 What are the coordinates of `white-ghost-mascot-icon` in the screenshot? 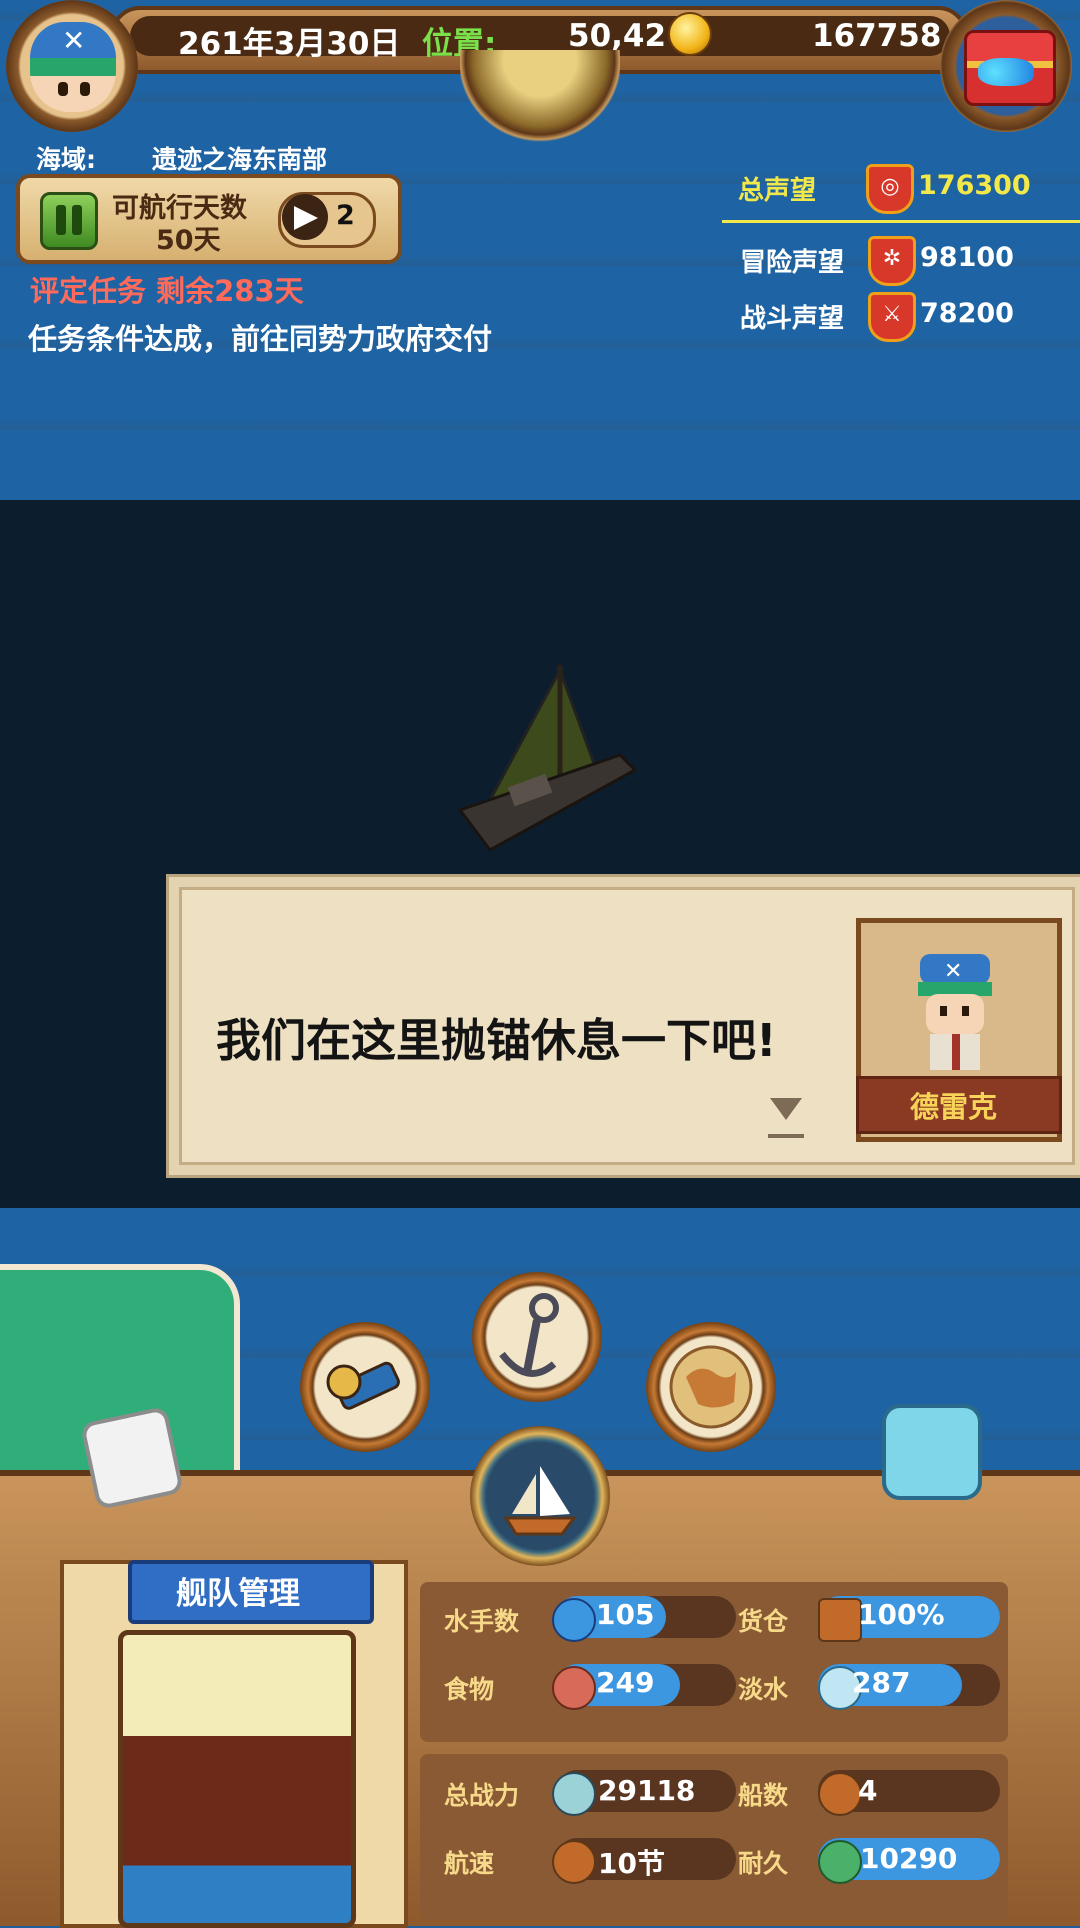 It's located at (132, 1458).